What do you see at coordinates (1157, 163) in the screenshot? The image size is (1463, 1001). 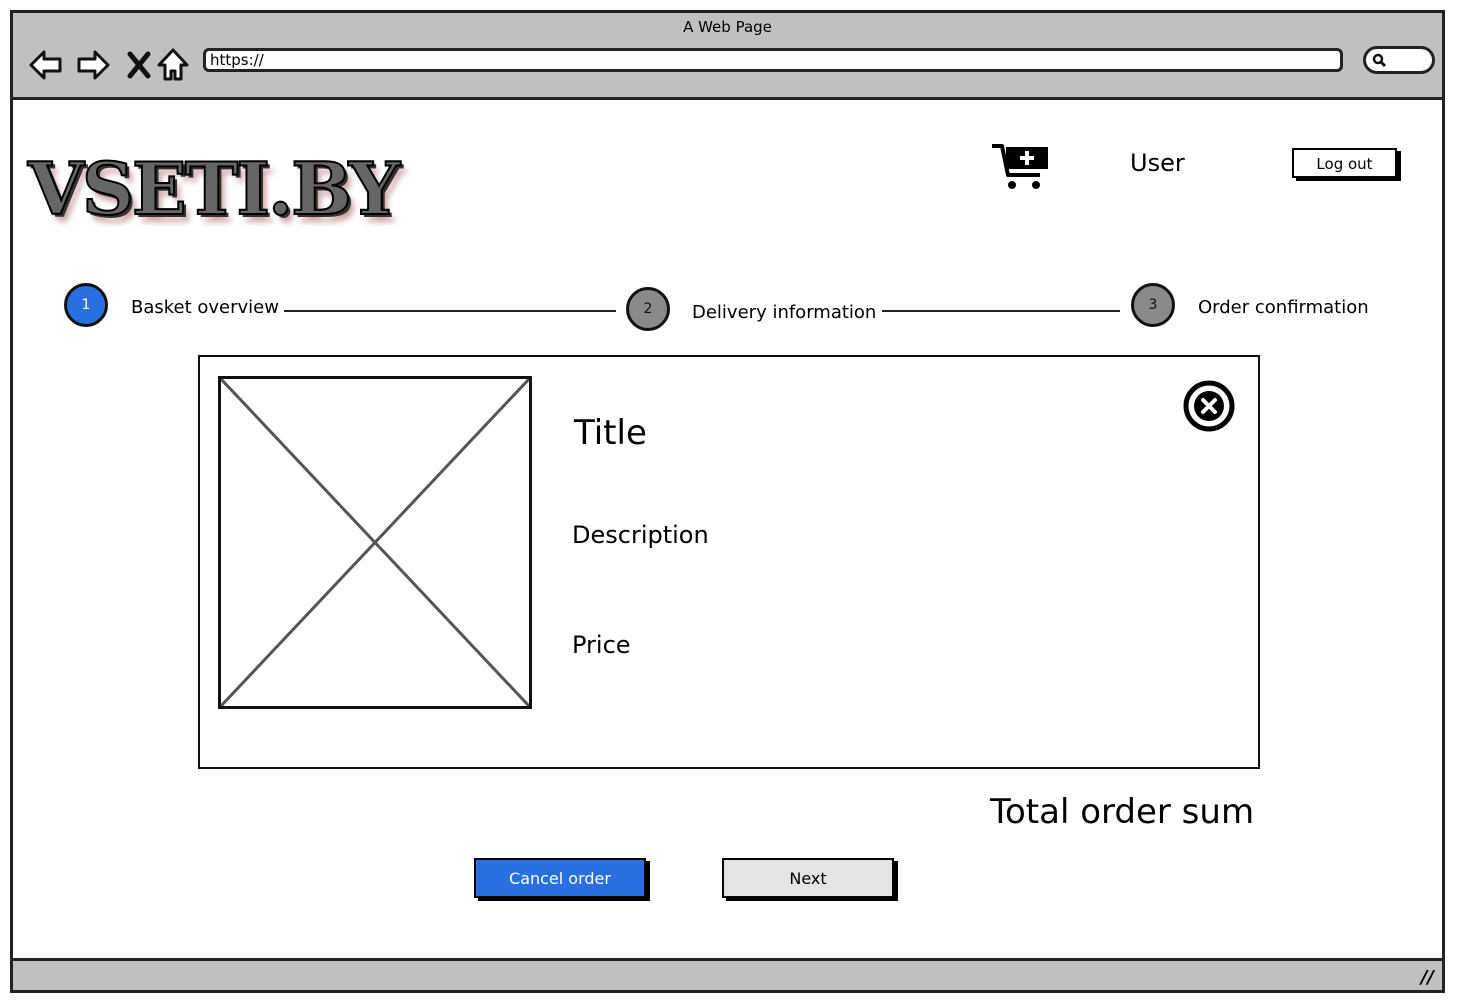 I see `user-name: User` at bounding box center [1157, 163].